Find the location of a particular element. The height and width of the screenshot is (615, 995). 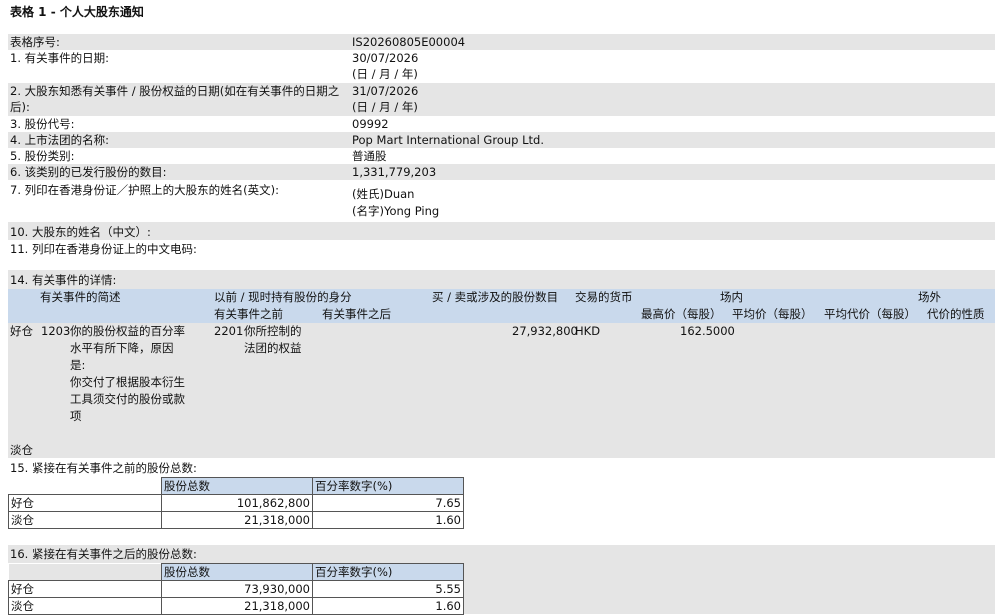

capacity-code: 2201 is located at coordinates (229, 331).